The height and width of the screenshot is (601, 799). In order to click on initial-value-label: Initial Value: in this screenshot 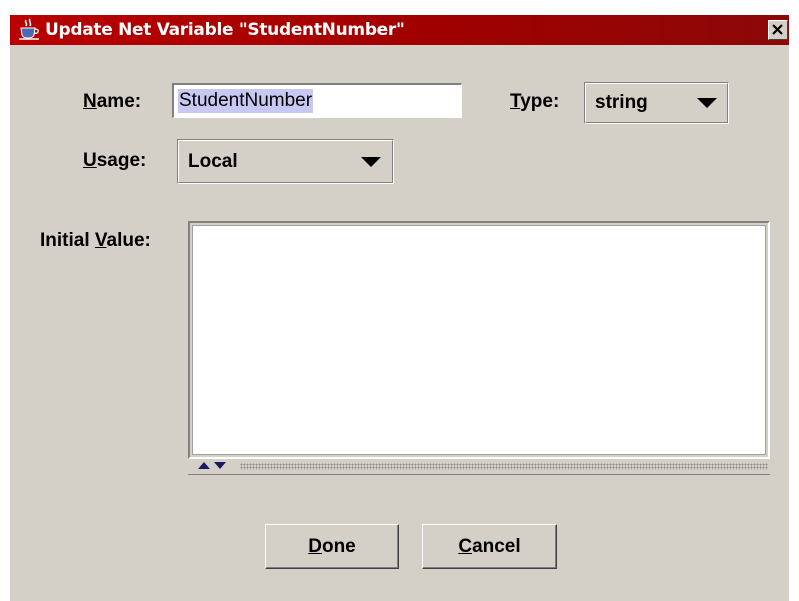, I will do `click(95, 241)`.